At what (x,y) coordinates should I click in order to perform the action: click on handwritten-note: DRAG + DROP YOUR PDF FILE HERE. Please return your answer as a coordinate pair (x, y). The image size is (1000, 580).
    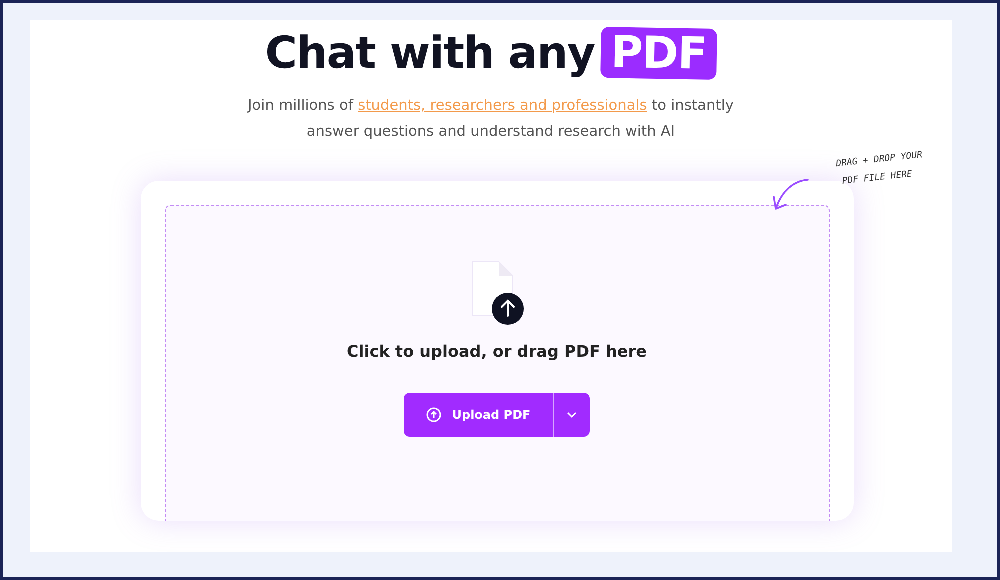
    Looking at the image, I should click on (879, 169).